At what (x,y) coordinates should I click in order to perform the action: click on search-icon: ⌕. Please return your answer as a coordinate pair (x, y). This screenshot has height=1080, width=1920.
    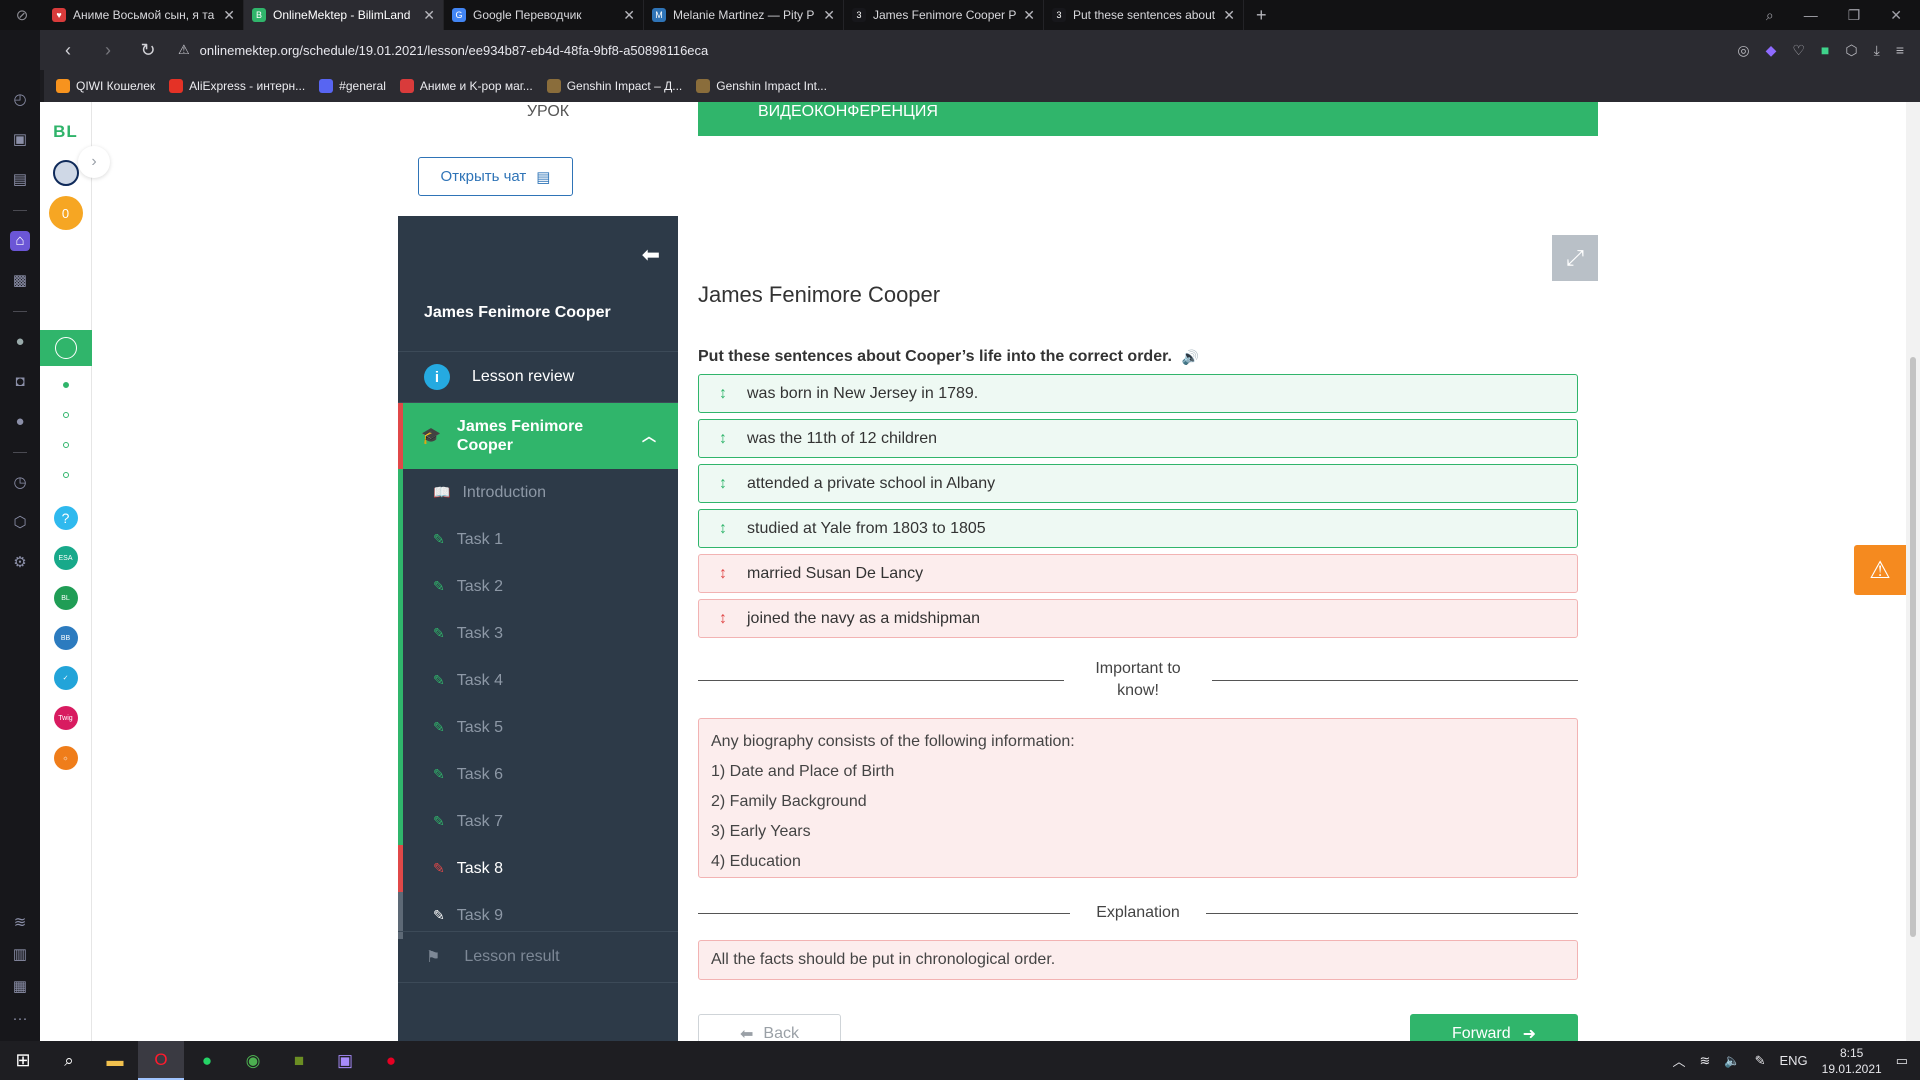
    Looking at the image, I should click on (69, 1060).